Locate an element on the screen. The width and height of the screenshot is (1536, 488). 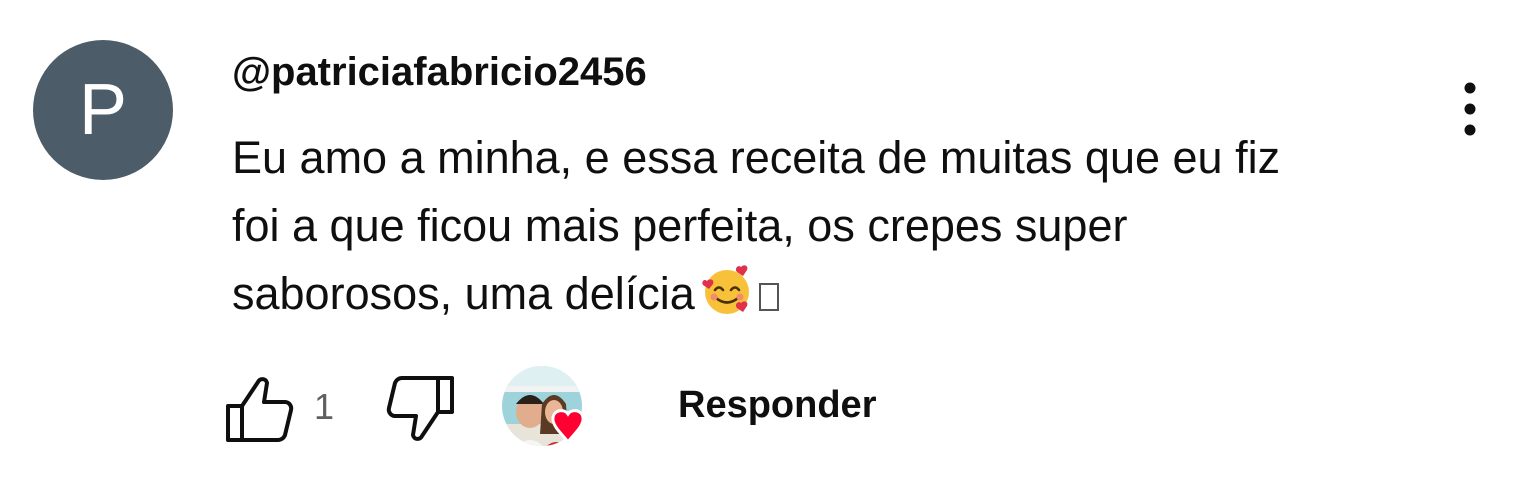
comment-text-line: saborosos, uma delícia is located at coordinates (822, 294).